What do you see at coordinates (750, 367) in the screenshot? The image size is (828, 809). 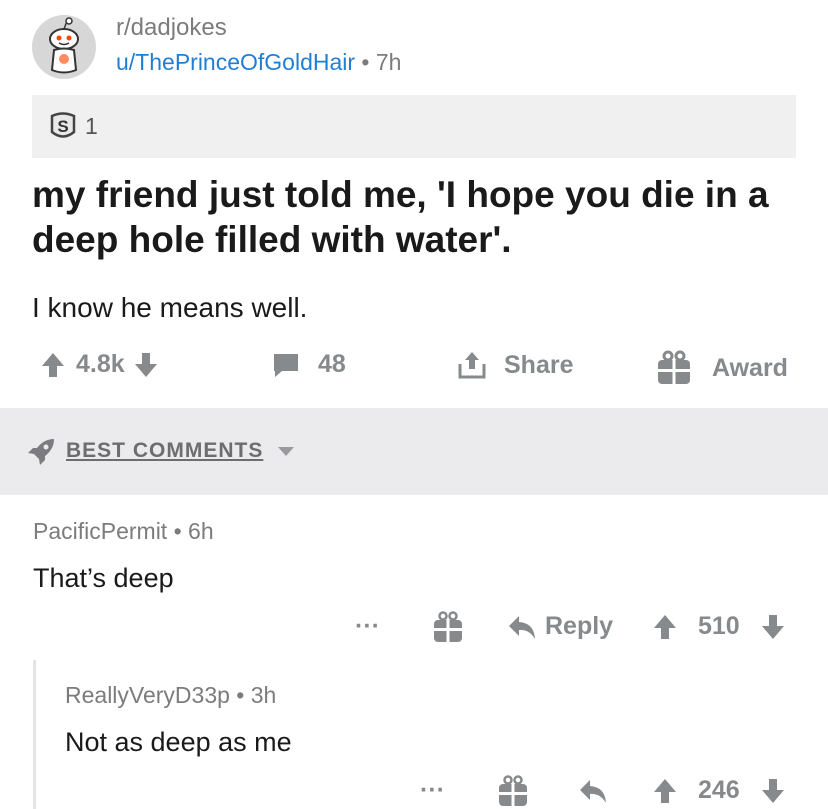 I see `award-label: Award` at bounding box center [750, 367].